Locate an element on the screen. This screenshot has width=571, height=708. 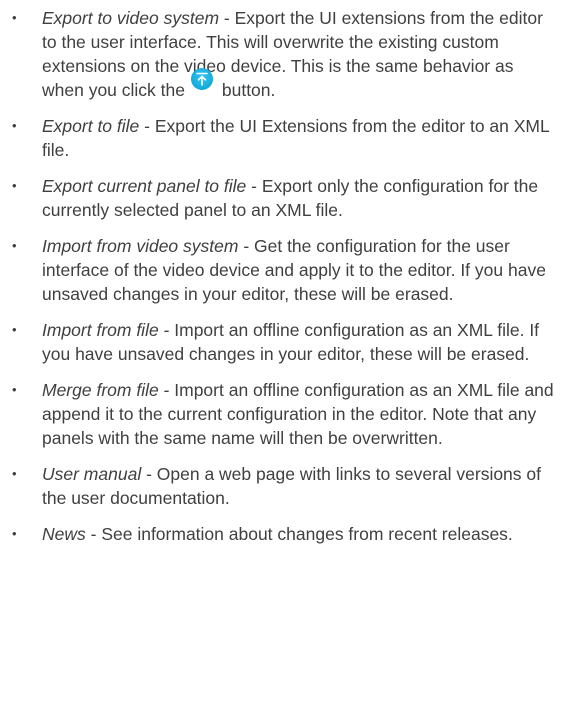
item-term: News is located at coordinates (64, 534).